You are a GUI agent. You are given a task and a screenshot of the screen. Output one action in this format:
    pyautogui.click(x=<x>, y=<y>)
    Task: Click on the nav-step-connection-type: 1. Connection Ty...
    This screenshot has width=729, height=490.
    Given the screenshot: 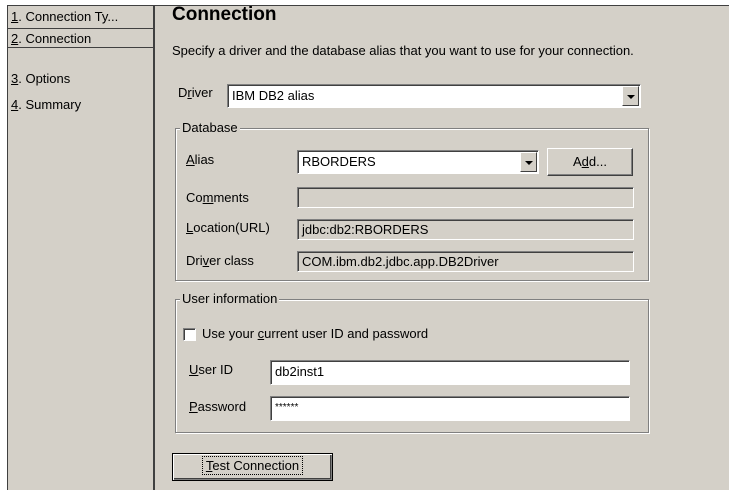 What is the action you would take?
    pyautogui.click(x=79, y=17)
    